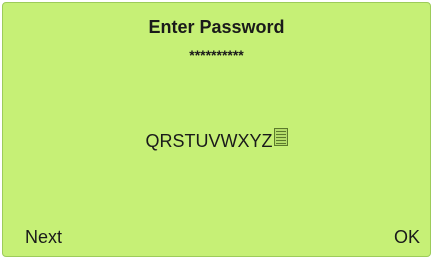  Describe the element at coordinates (209, 140) in the screenshot. I see `character-set-label: QRSTUVWXYZ` at that location.